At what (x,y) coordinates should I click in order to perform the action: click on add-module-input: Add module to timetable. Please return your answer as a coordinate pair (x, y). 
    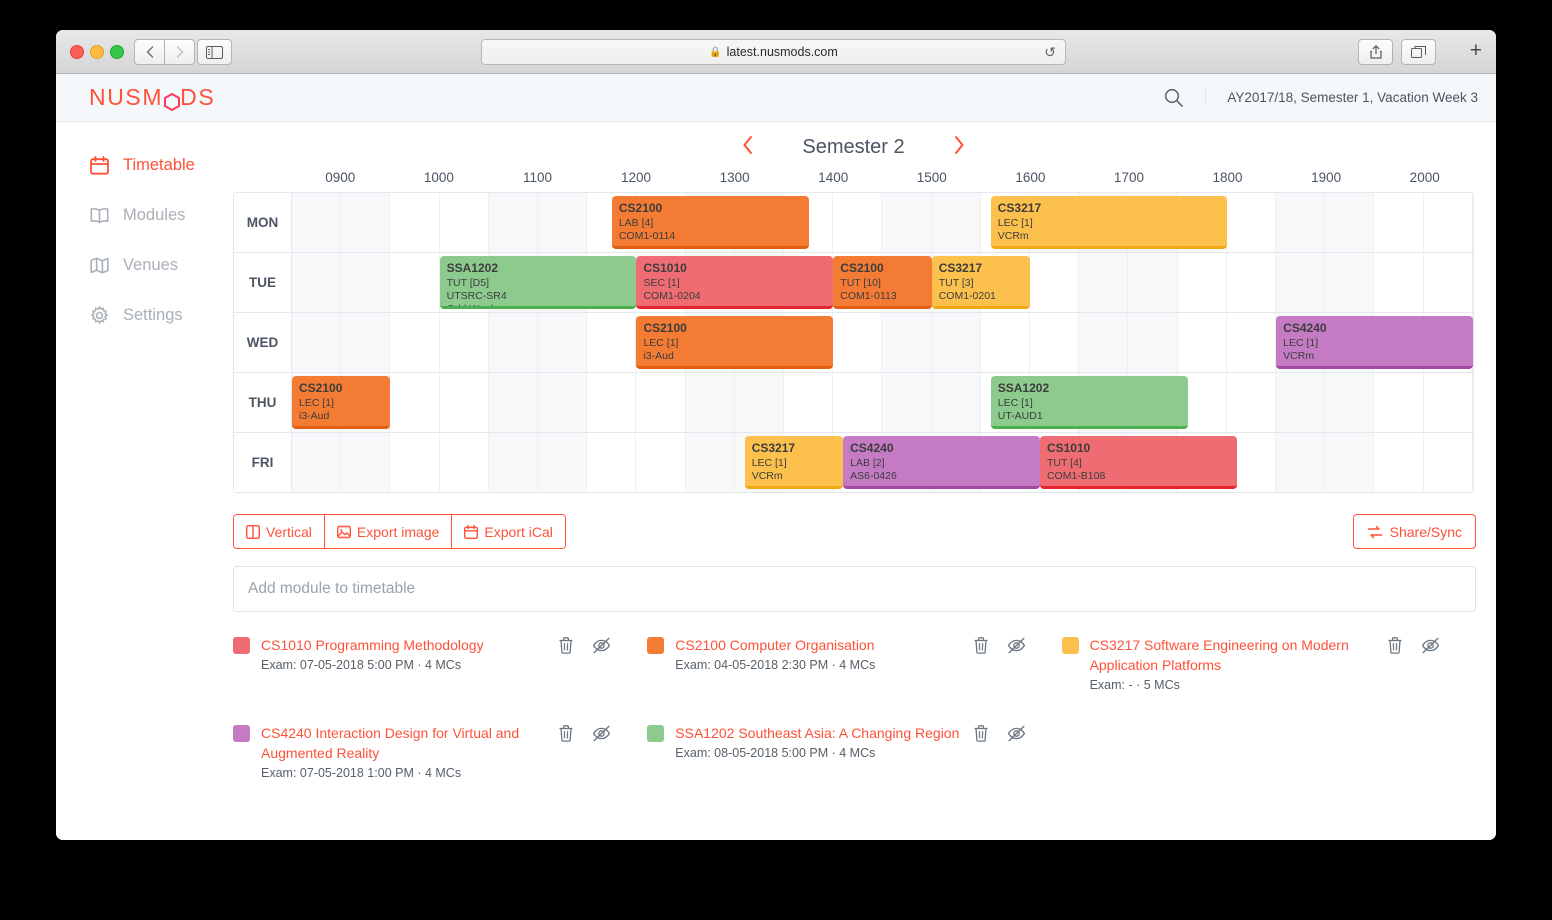
    Looking at the image, I should click on (854, 589).